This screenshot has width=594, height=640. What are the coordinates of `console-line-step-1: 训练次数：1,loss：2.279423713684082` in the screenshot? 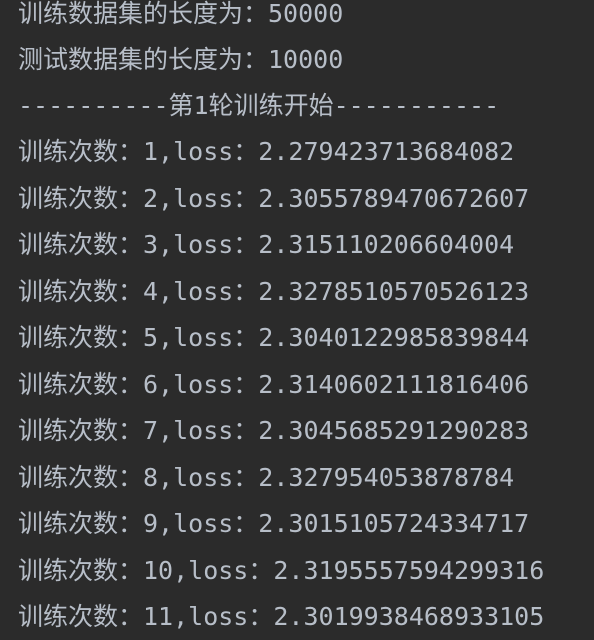 It's located at (266, 151).